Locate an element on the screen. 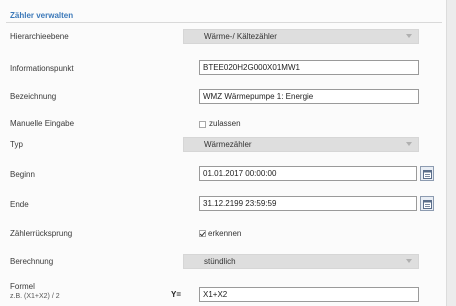 This screenshot has width=456, height=306. end-label: Ende is located at coordinates (19, 204).